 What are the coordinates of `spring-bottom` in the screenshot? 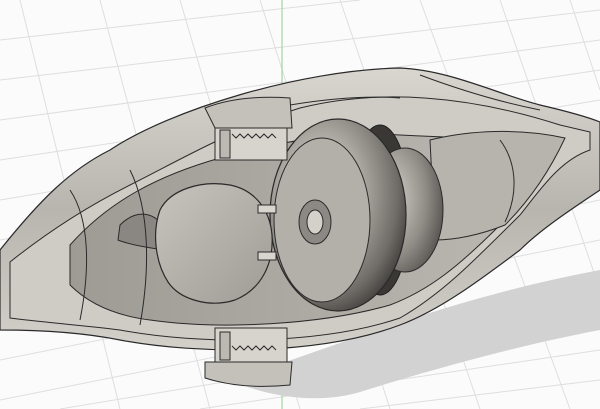 It's located at (251, 345).